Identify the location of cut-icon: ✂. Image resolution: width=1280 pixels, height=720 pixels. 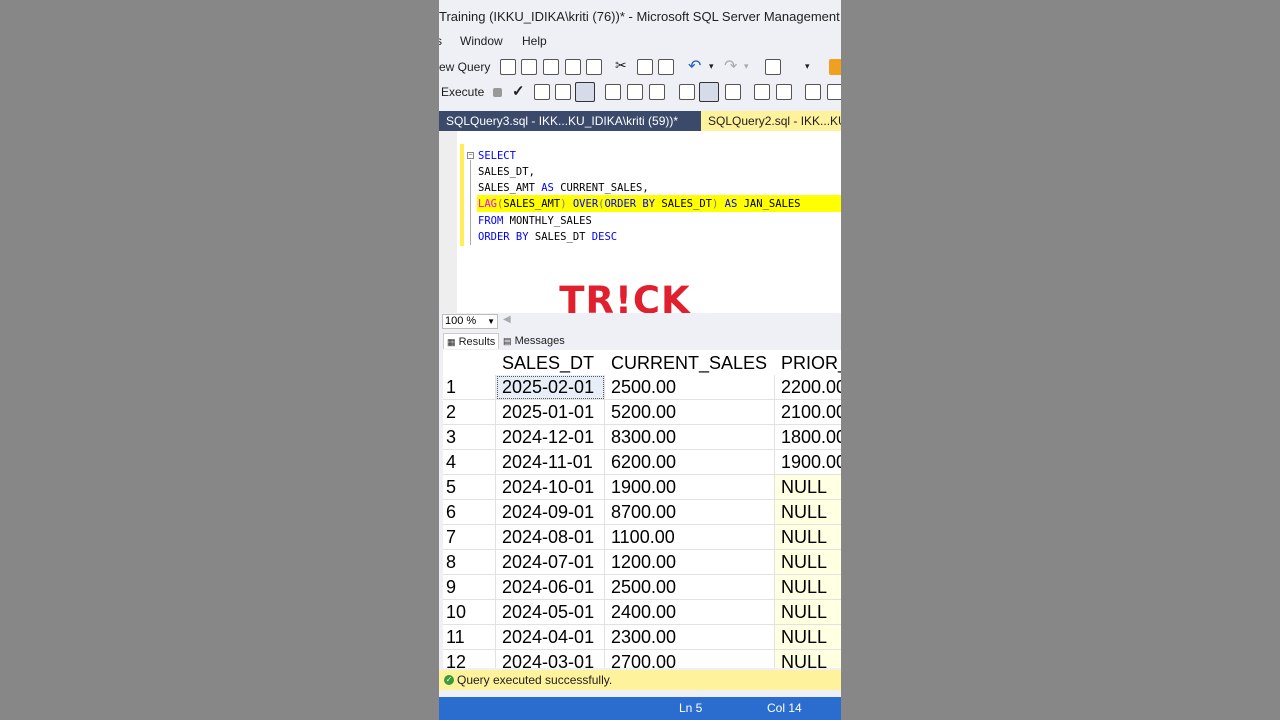
(623, 65).